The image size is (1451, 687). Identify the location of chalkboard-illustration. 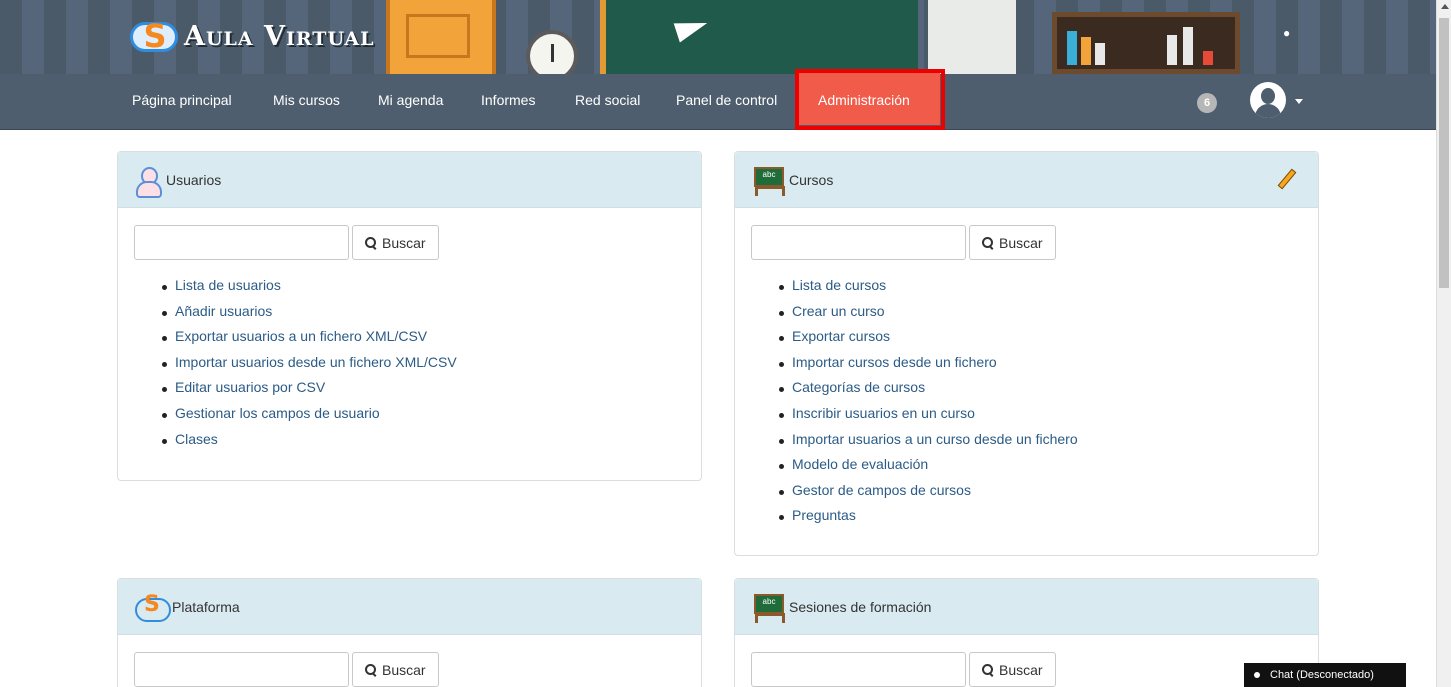
(759, 37).